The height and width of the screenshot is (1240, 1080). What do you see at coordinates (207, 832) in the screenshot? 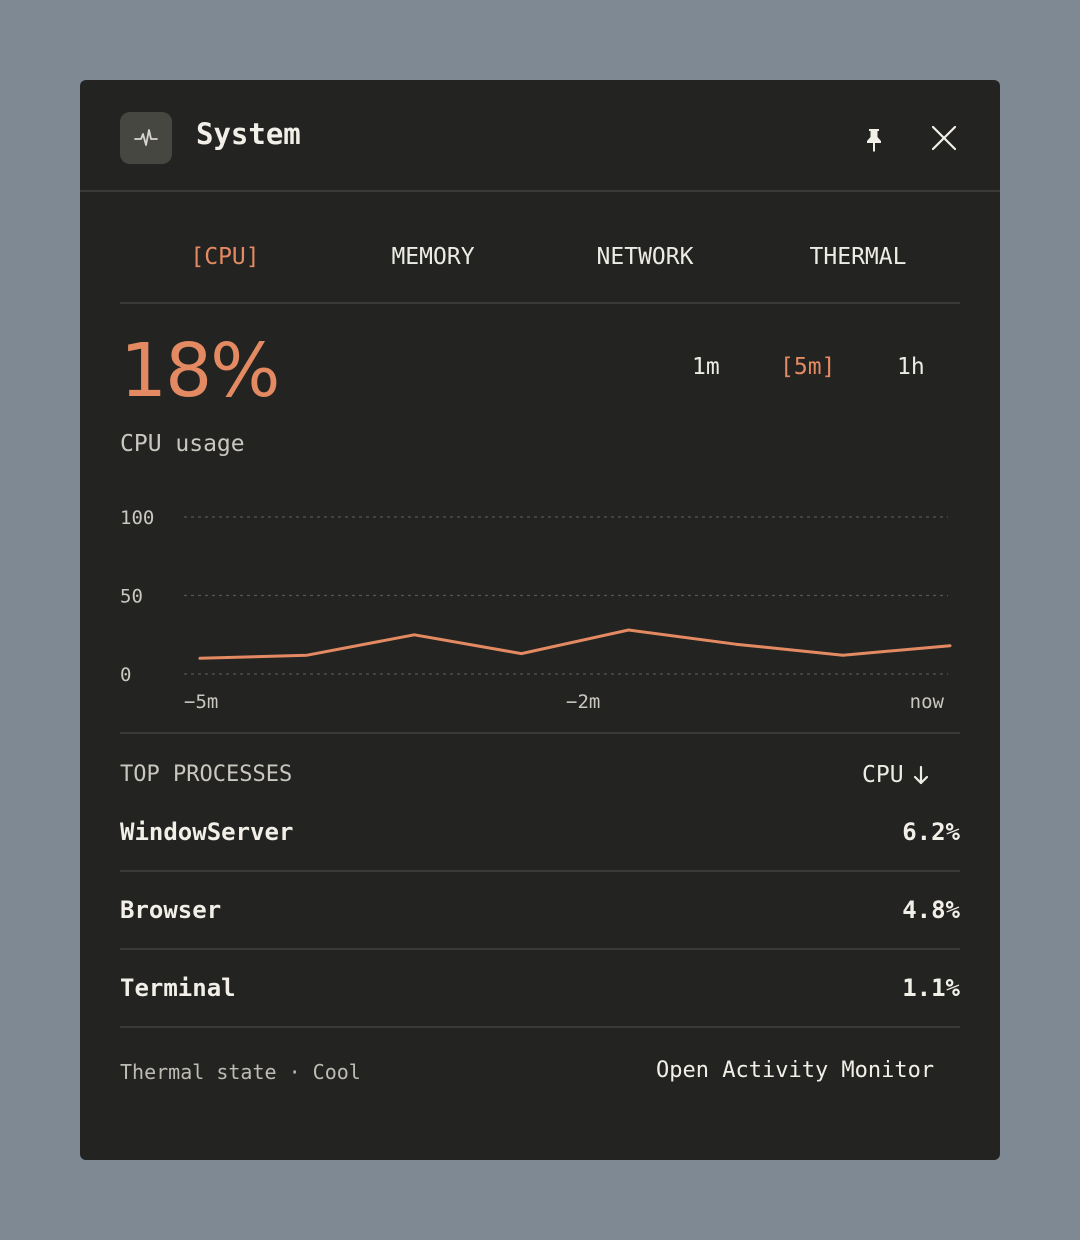
I see `process-name: WindowServer` at bounding box center [207, 832].